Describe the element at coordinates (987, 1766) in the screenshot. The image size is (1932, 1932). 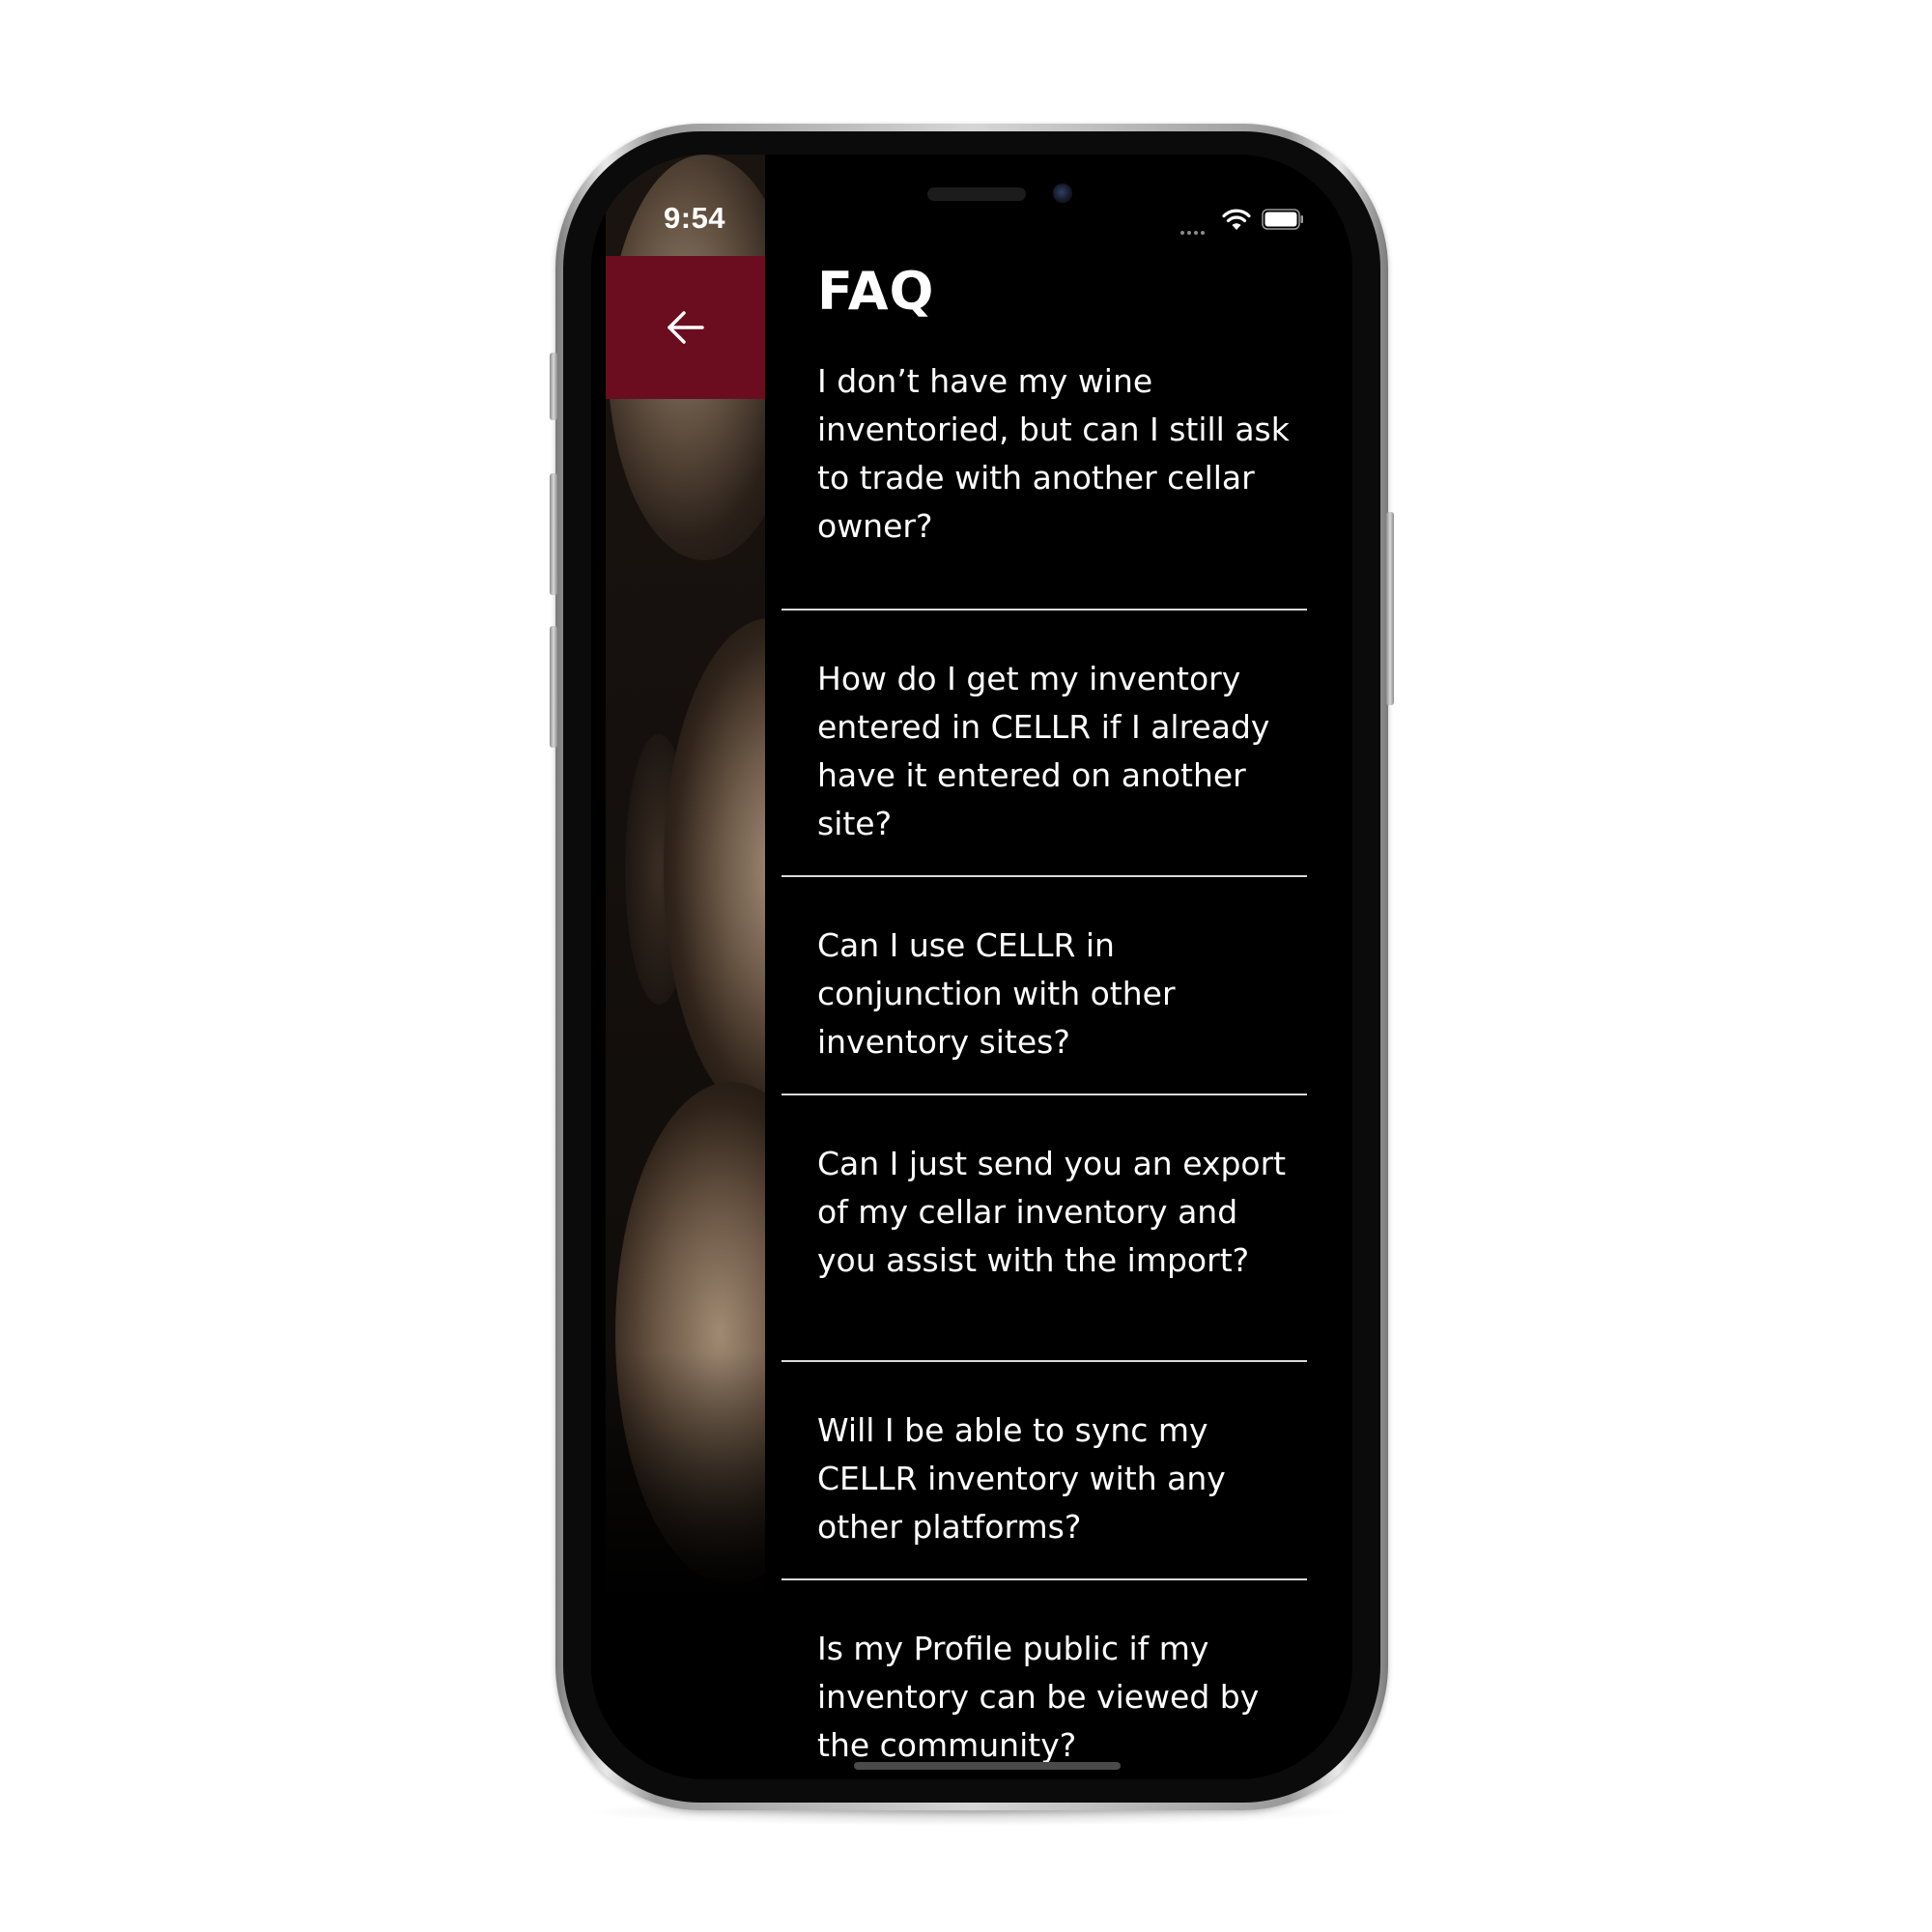
I see `home-indicator` at that location.